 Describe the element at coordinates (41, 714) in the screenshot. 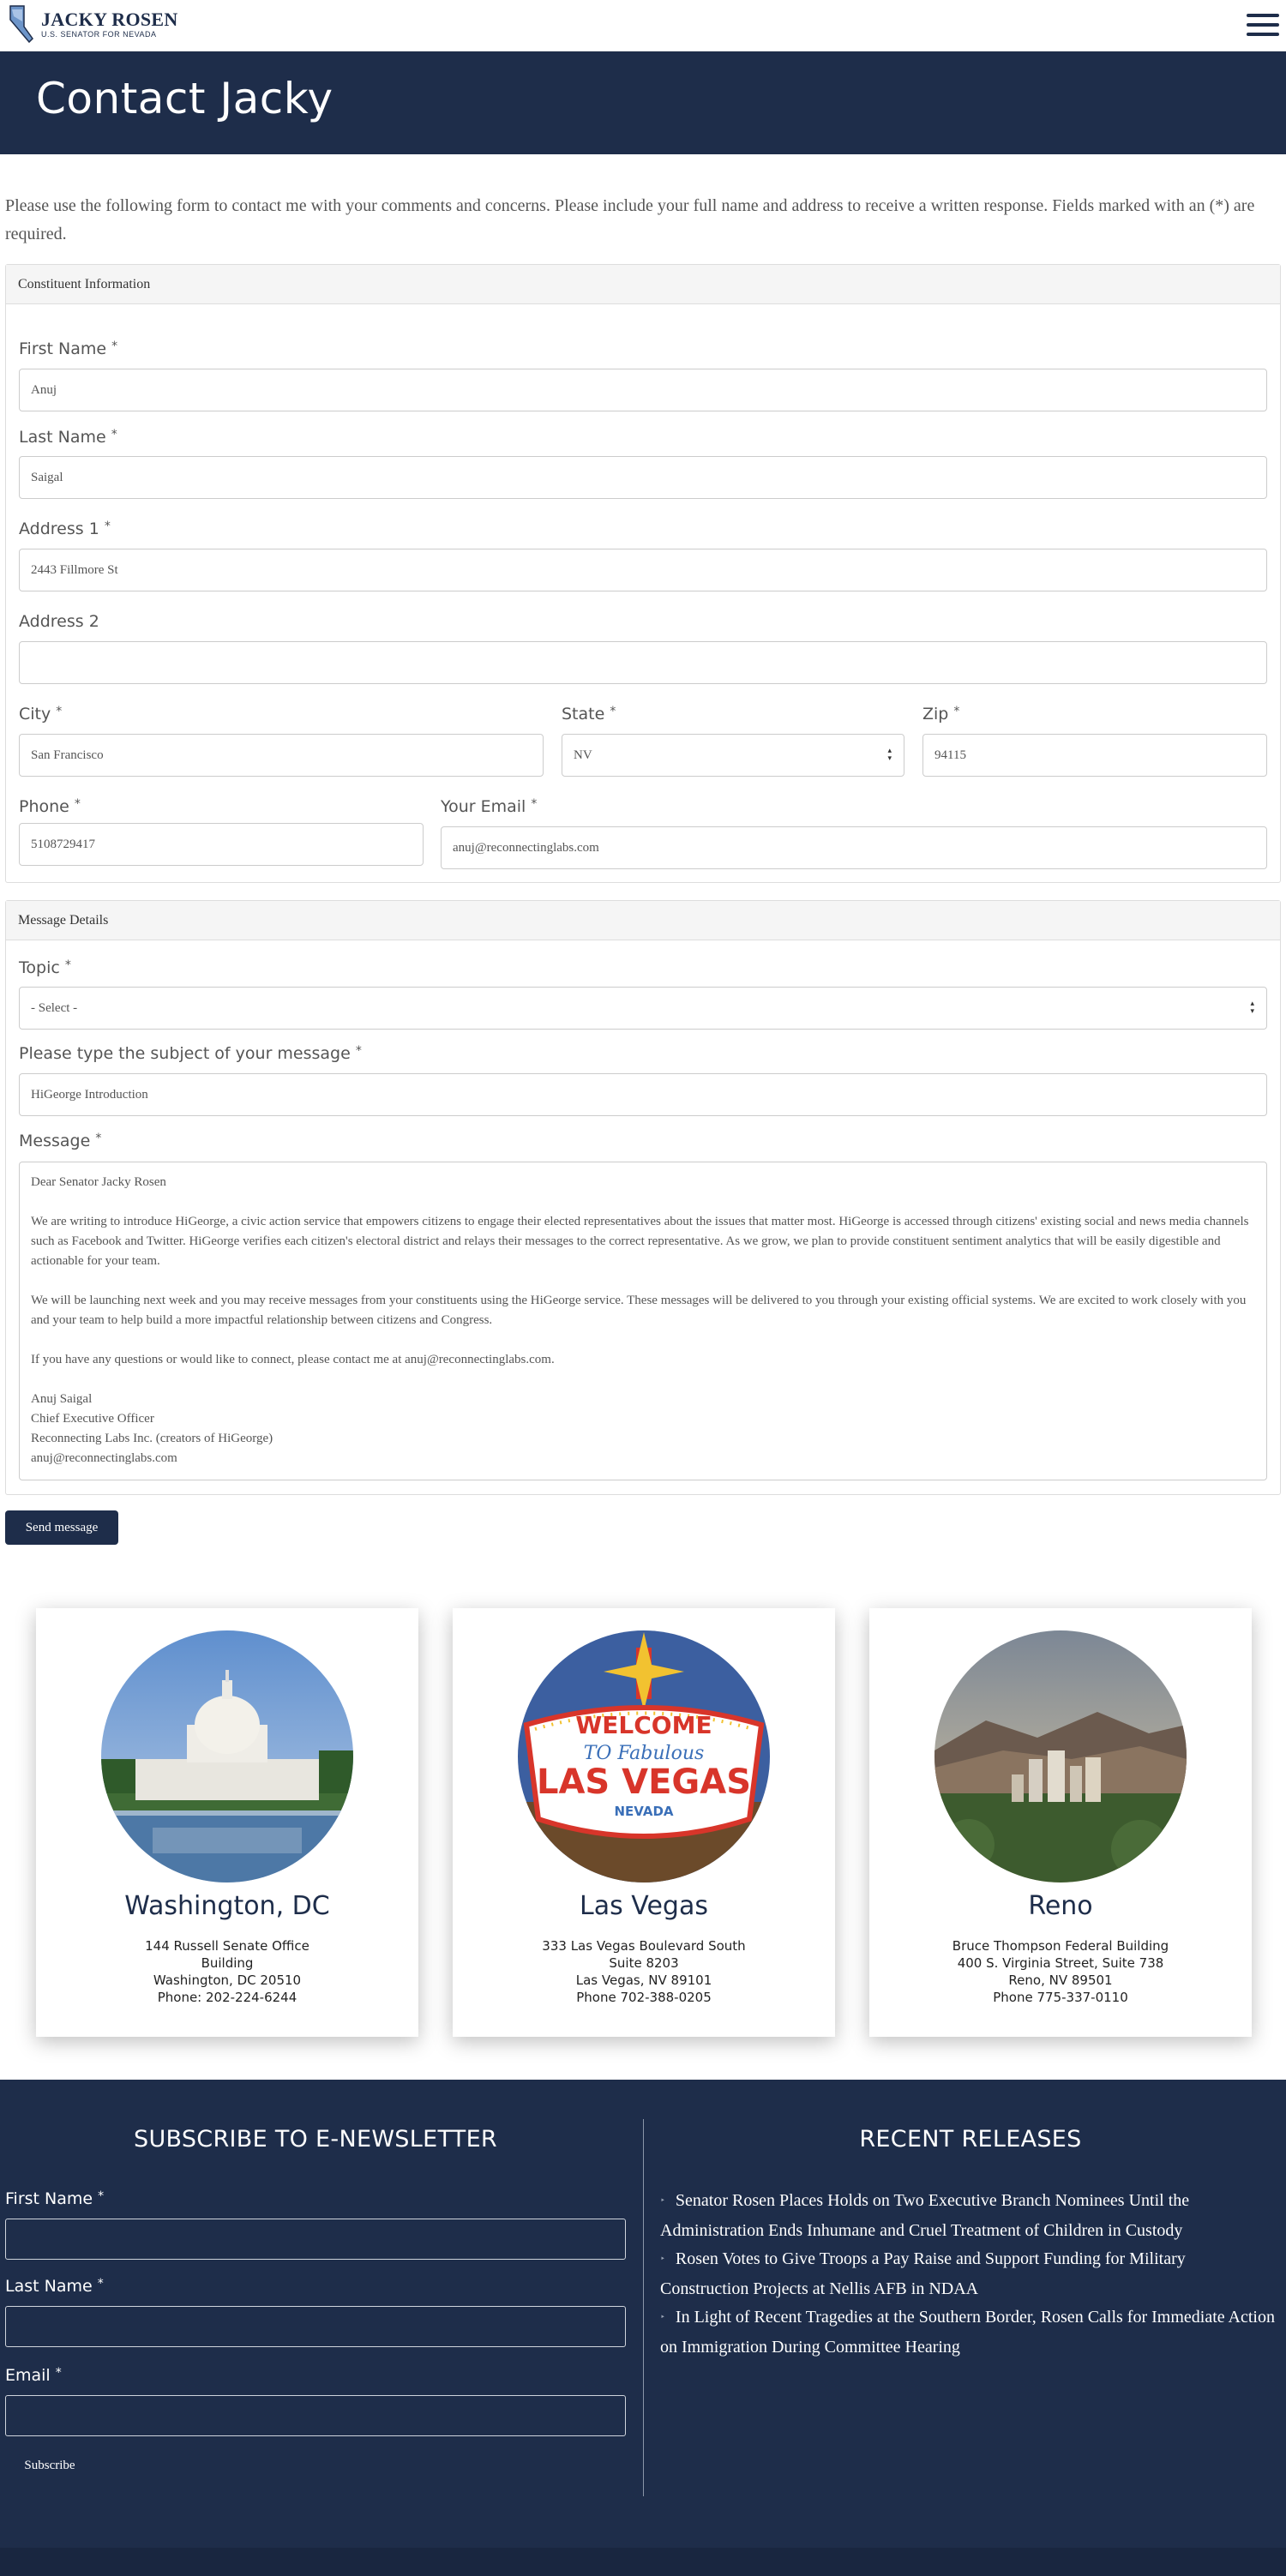

I see `city-label: City *` at that location.